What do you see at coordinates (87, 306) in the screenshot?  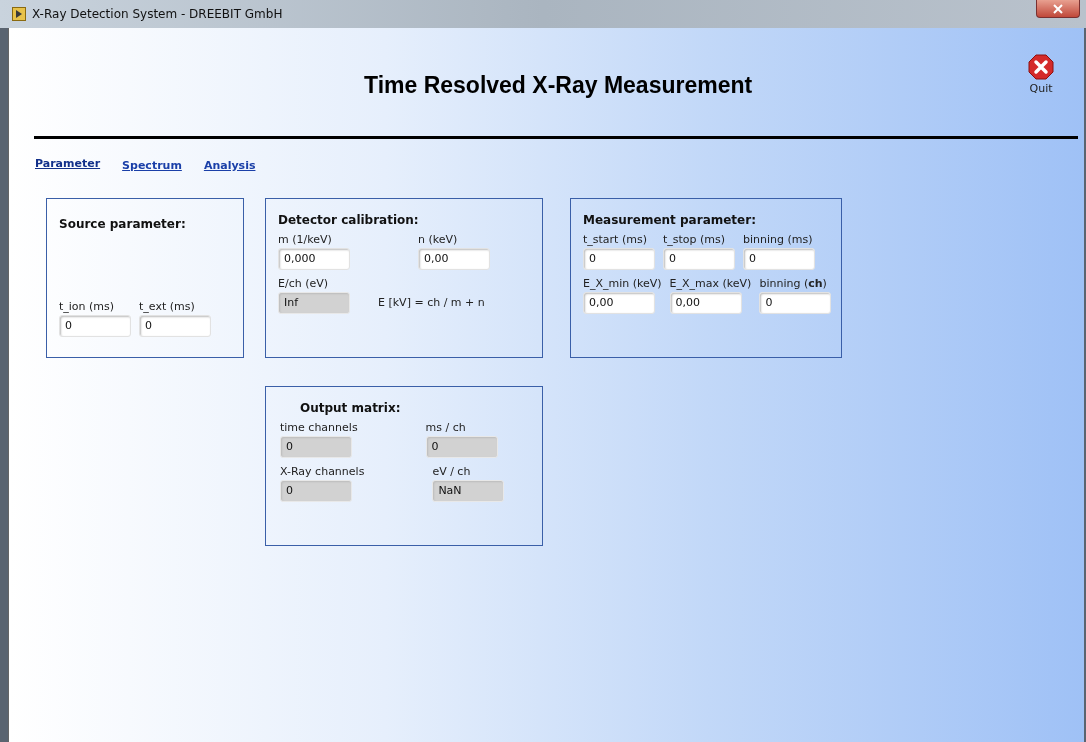 I see `field-label: t_ion (ms)` at bounding box center [87, 306].